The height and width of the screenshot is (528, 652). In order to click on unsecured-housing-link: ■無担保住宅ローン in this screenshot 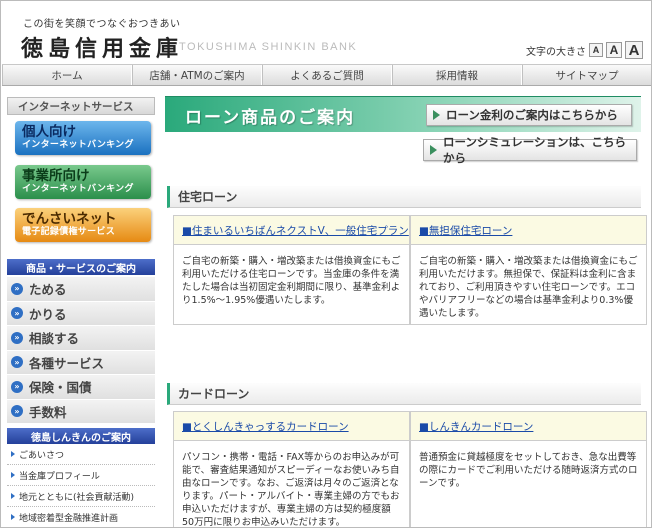, I will do `click(465, 230)`.